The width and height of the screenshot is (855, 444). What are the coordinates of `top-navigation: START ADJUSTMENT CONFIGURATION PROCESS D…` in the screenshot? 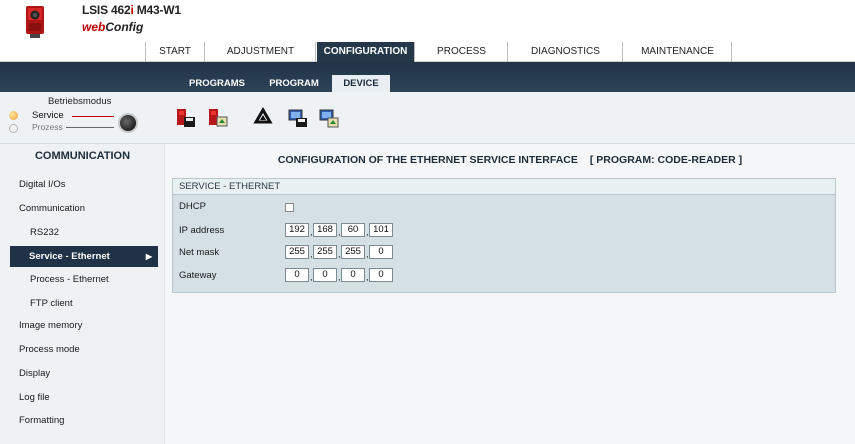 It's located at (427, 52).